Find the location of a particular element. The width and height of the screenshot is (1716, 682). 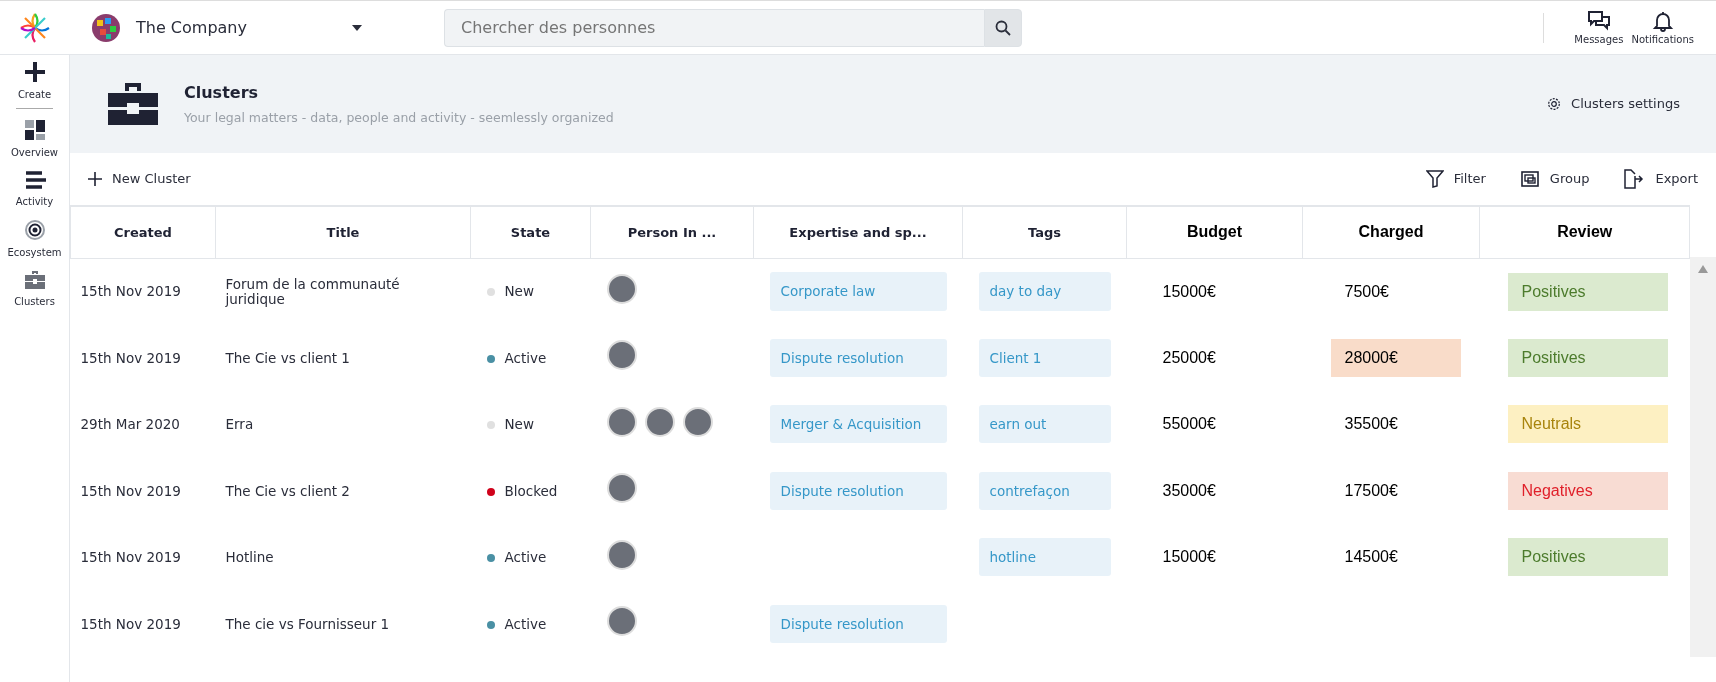

company-logo-icon is located at coordinates (106, 27).